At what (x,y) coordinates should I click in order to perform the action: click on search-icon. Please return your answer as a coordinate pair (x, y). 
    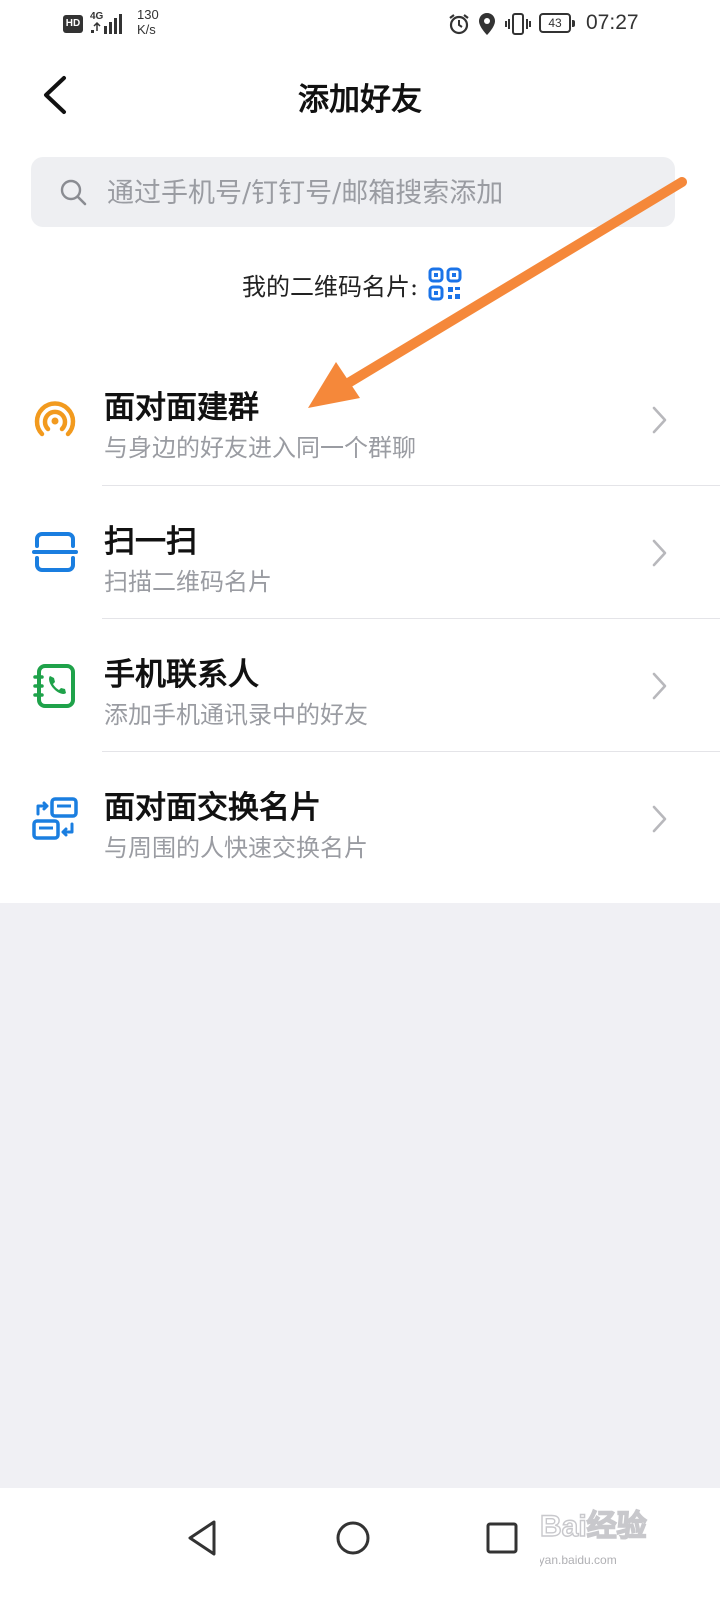
    Looking at the image, I should click on (73, 192).